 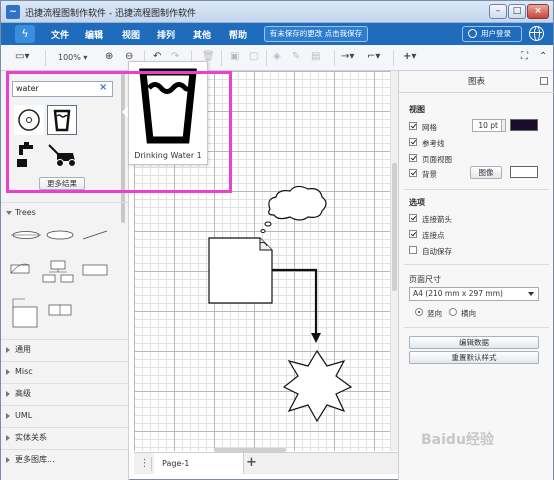 What do you see at coordinates (524, 56) in the screenshot?
I see `fullscreen-icon: ⛶` at bounding box center [524, 56].